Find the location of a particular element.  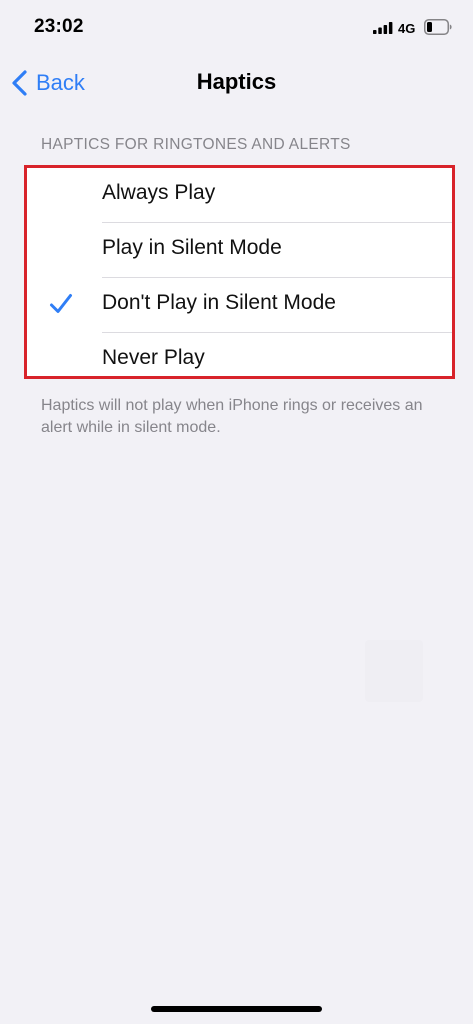

battery-icon is located at coordinates (438, 27).